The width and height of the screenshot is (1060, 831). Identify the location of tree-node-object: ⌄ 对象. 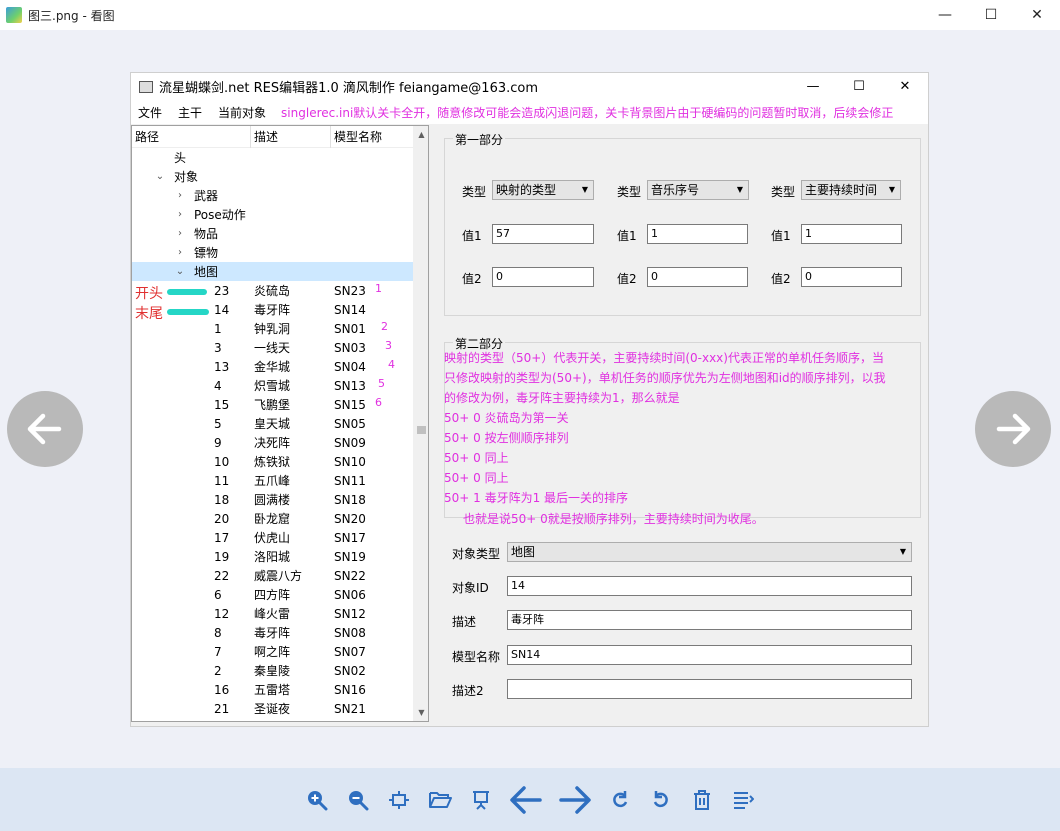
(280, 176).